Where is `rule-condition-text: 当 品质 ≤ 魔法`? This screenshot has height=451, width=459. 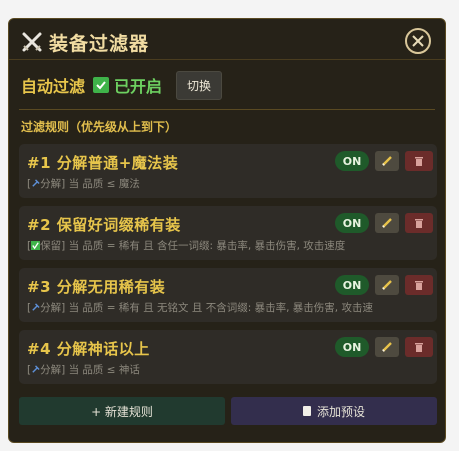 rule-condition-text: 当 品质 ≤ 魔法 is located at coordinates (104, 184).